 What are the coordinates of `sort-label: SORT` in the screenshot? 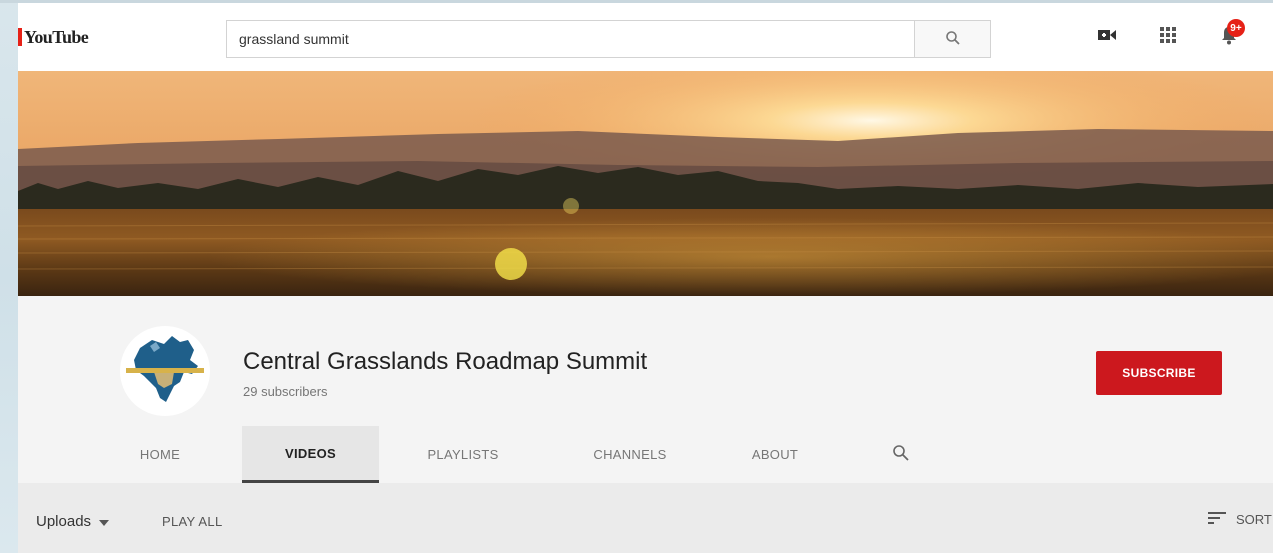 It's located at (1254, 519).